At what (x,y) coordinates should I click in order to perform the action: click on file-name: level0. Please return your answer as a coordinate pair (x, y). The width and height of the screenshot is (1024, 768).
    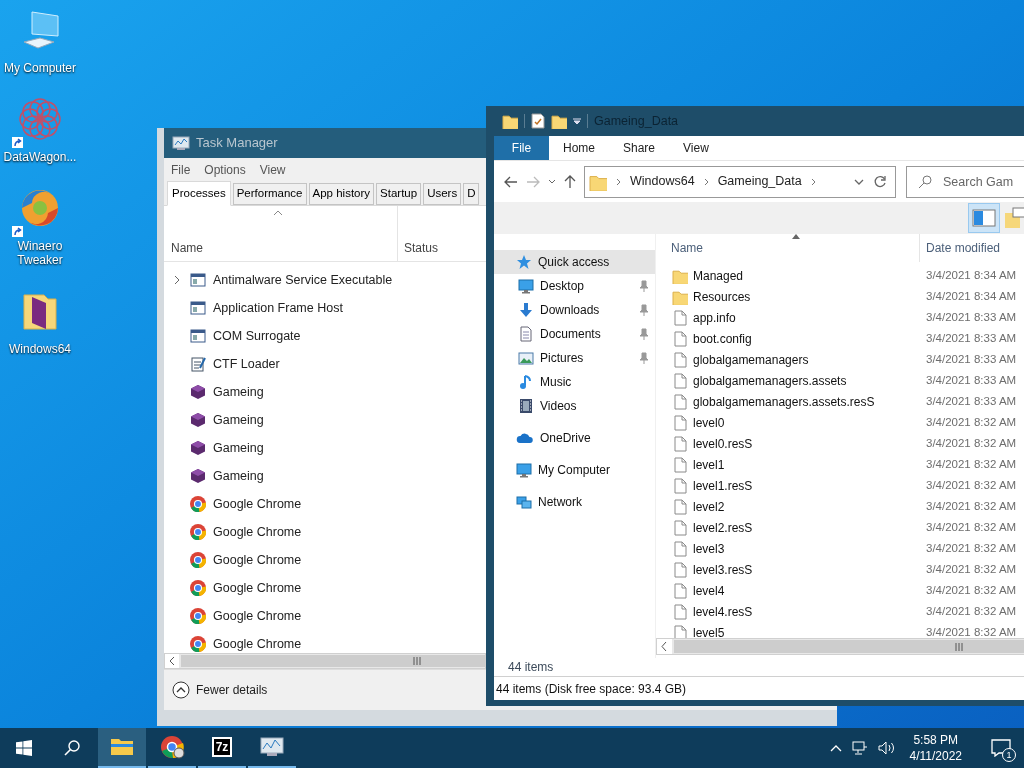
    Looking at the image, I should click on (709, 422).